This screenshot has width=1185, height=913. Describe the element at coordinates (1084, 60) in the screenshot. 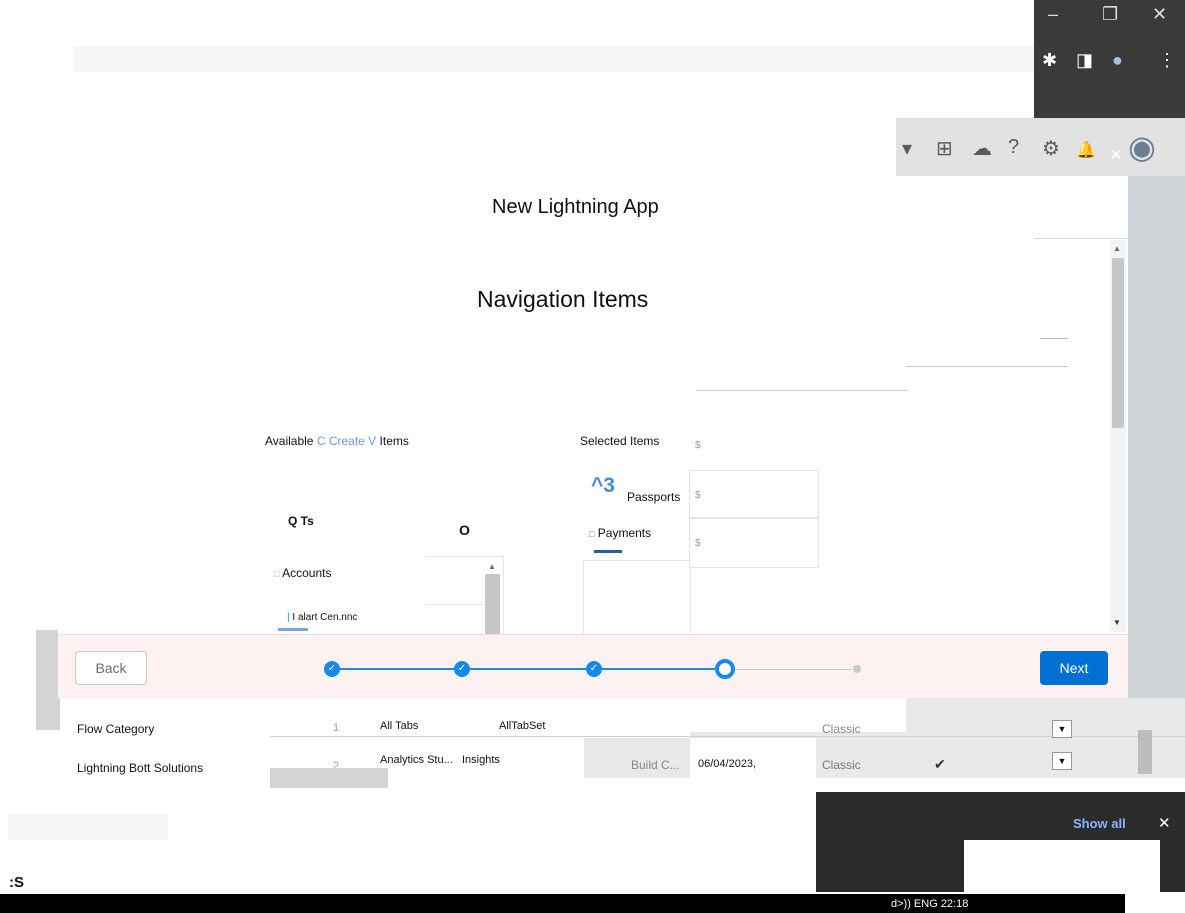

I see `tab-icon: ◨` at that location.